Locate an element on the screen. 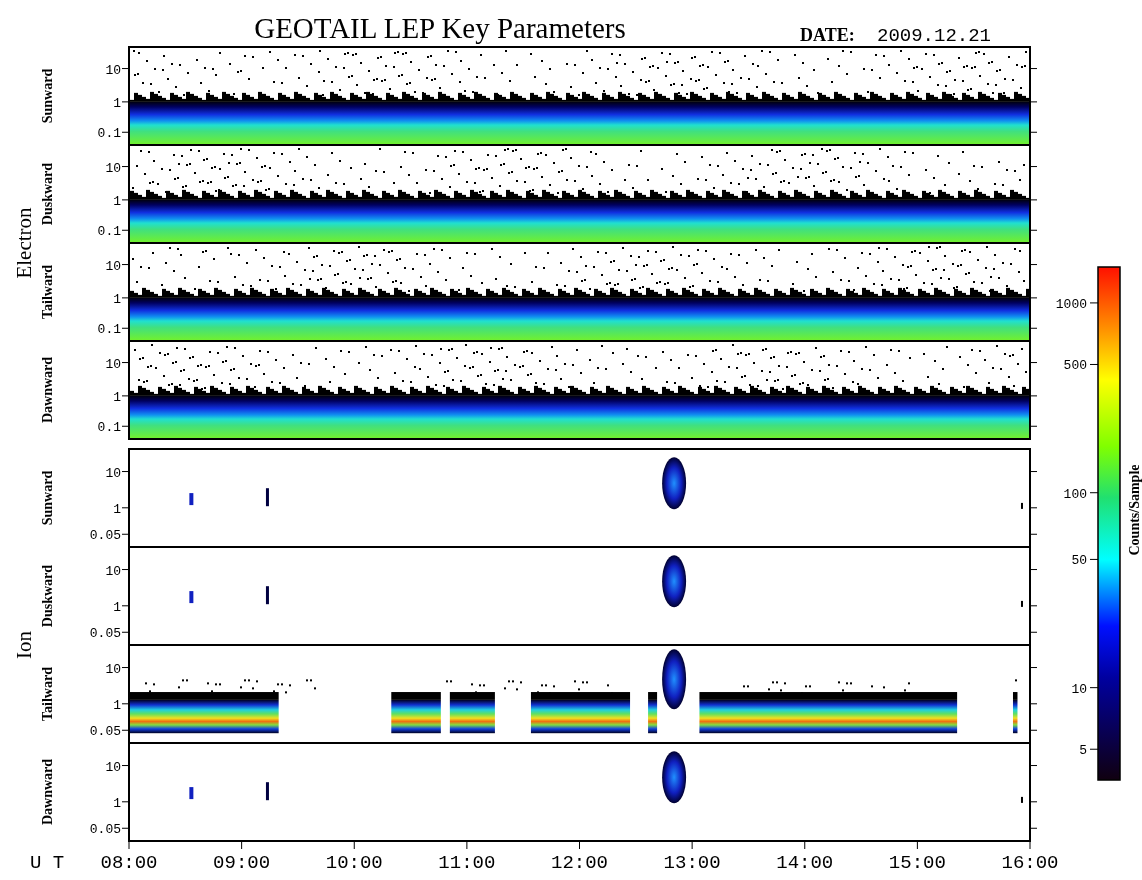  group-label: Ion is located at coordinates (24, 645).